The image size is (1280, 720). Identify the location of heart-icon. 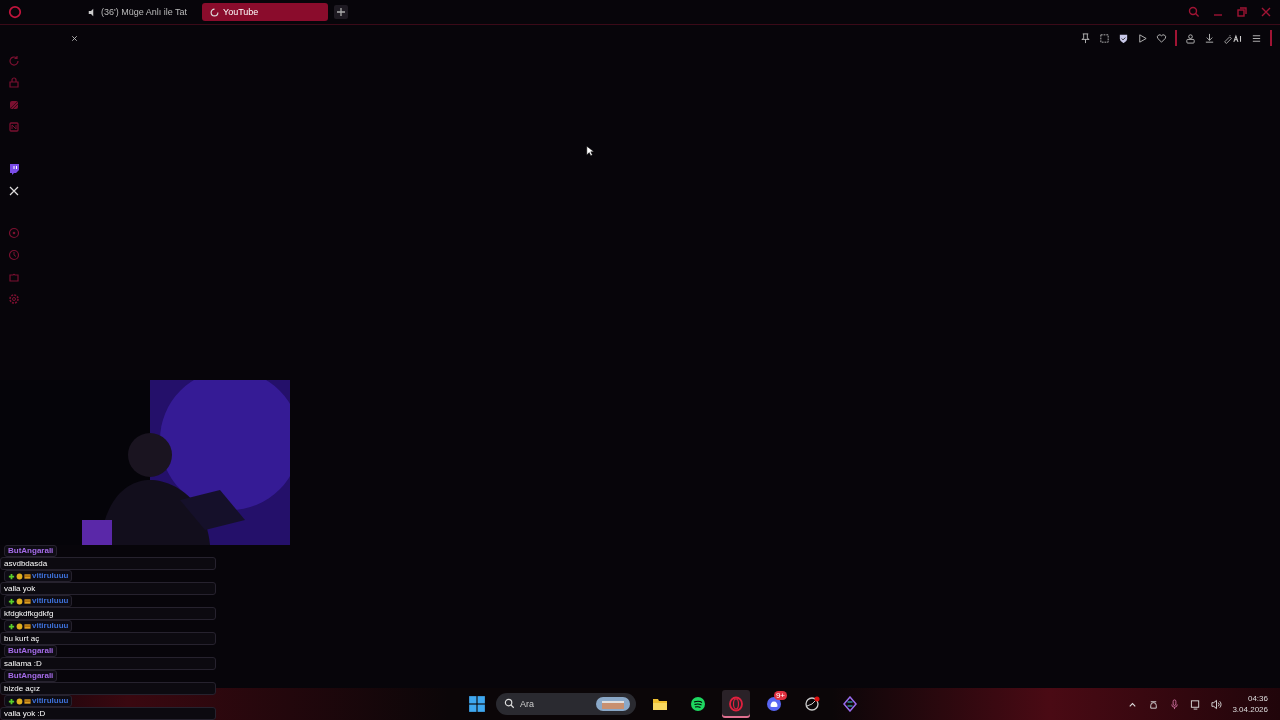
(1161, 38).